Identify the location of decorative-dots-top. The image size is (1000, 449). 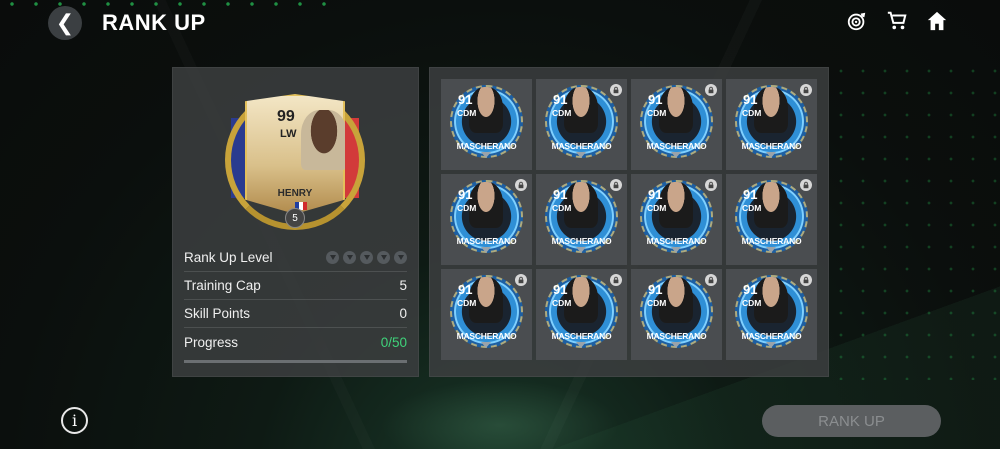
(165, 4).